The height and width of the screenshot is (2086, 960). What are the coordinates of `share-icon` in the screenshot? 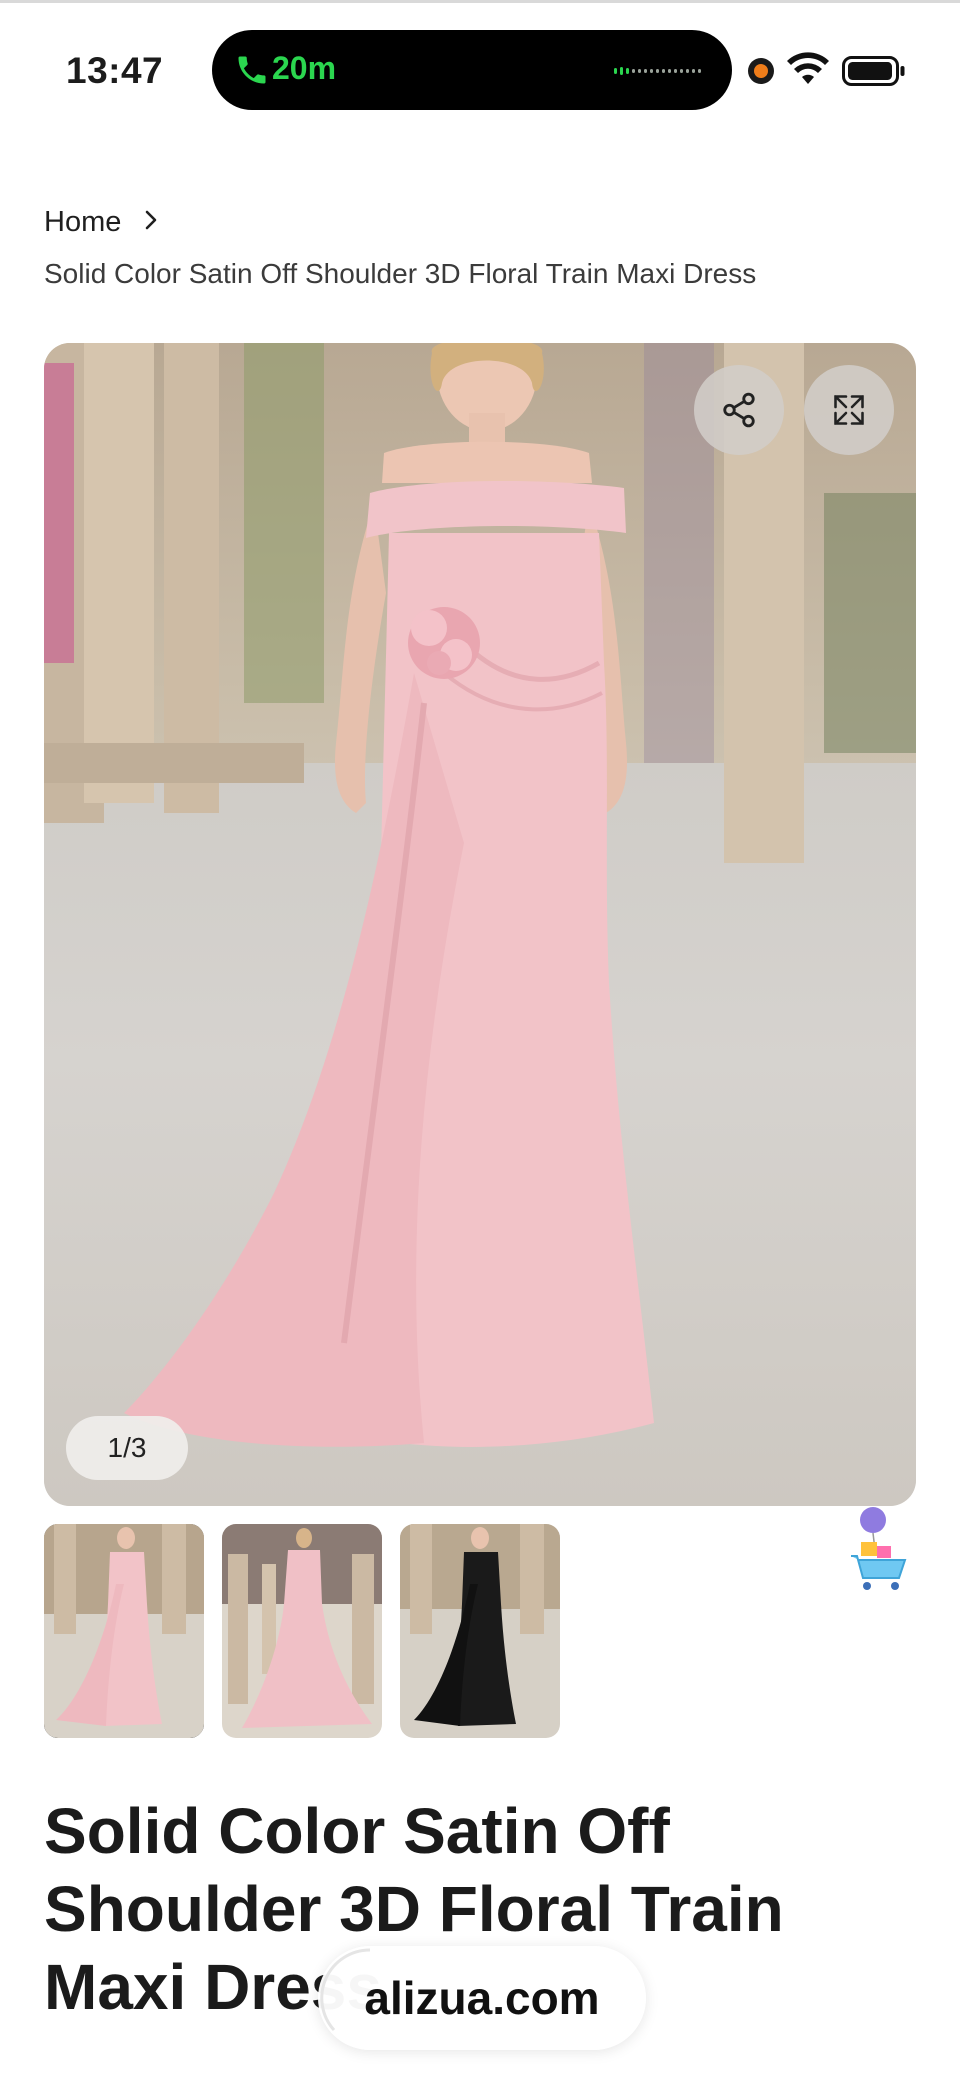 It's located at (739, 410).